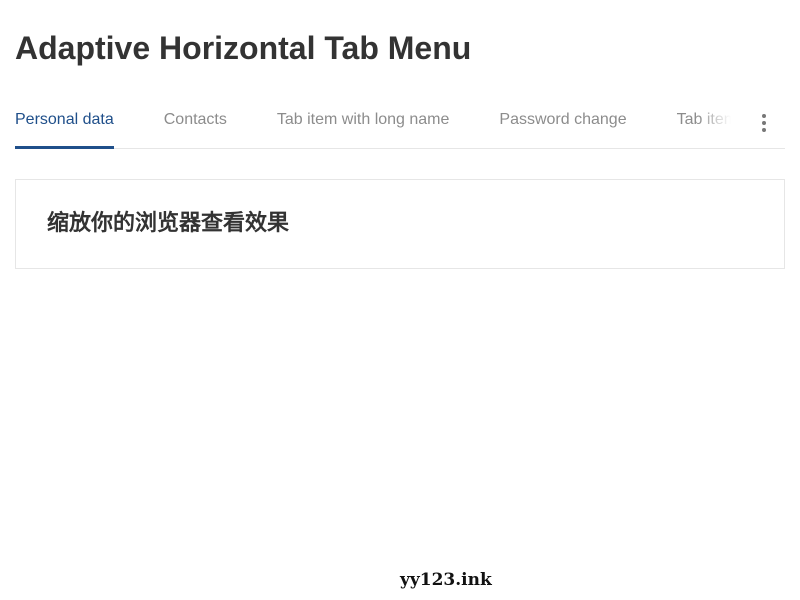 This screenshot has height=600, width=800. Describe the element at coordinates (562, 124) in the screenshot. I see `tab-password-change: Password change` at that location.